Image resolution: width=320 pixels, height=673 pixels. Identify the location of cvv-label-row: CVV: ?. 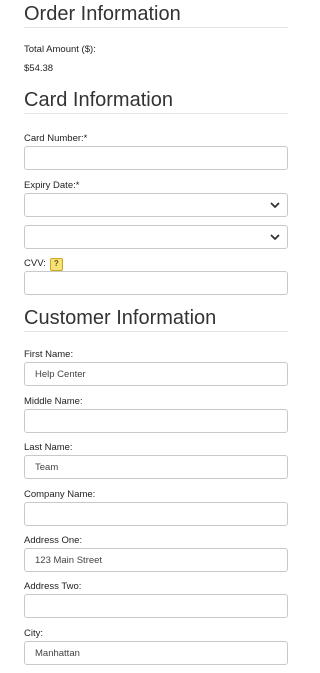
(43, 264).